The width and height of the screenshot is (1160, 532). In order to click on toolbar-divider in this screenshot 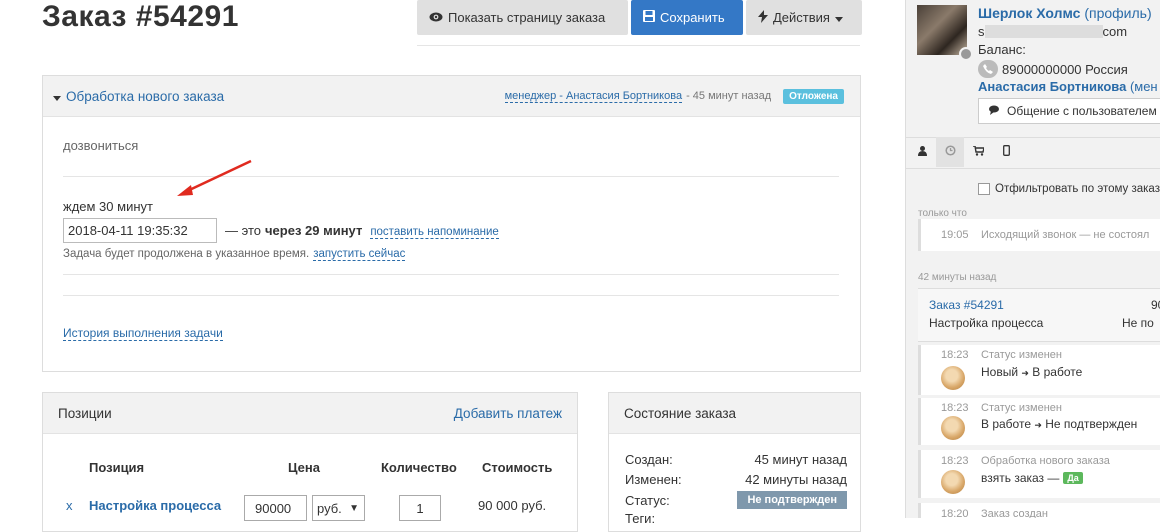, I will do `click(638, 45)`.